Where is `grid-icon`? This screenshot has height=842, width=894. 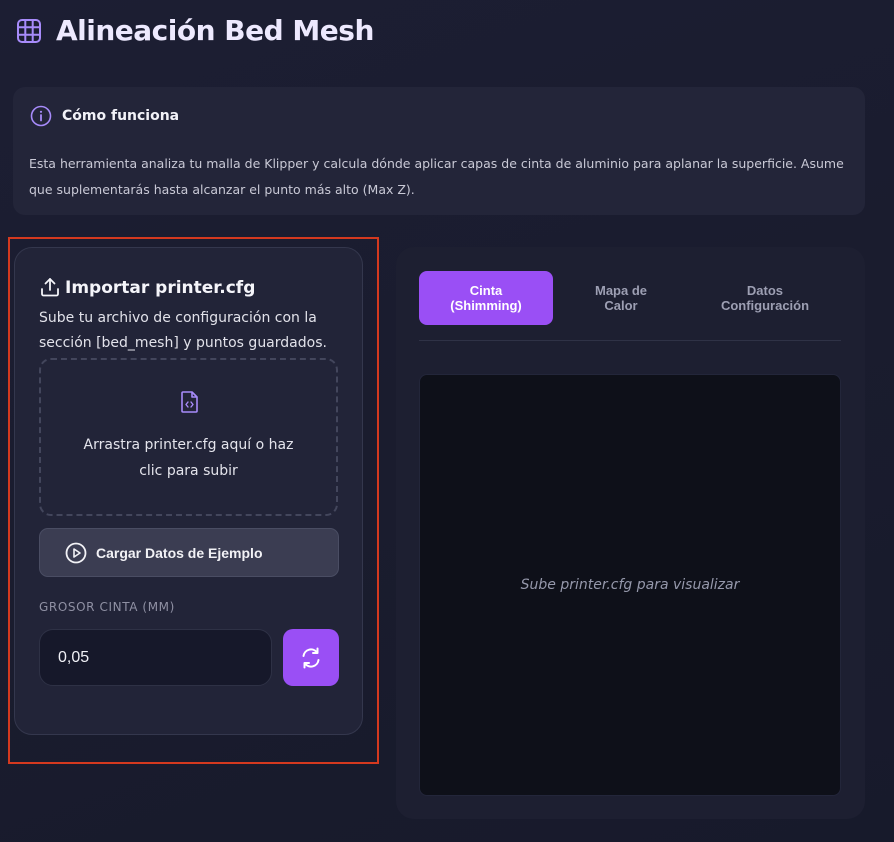
grid-icon is located at coordinates (29, 30).